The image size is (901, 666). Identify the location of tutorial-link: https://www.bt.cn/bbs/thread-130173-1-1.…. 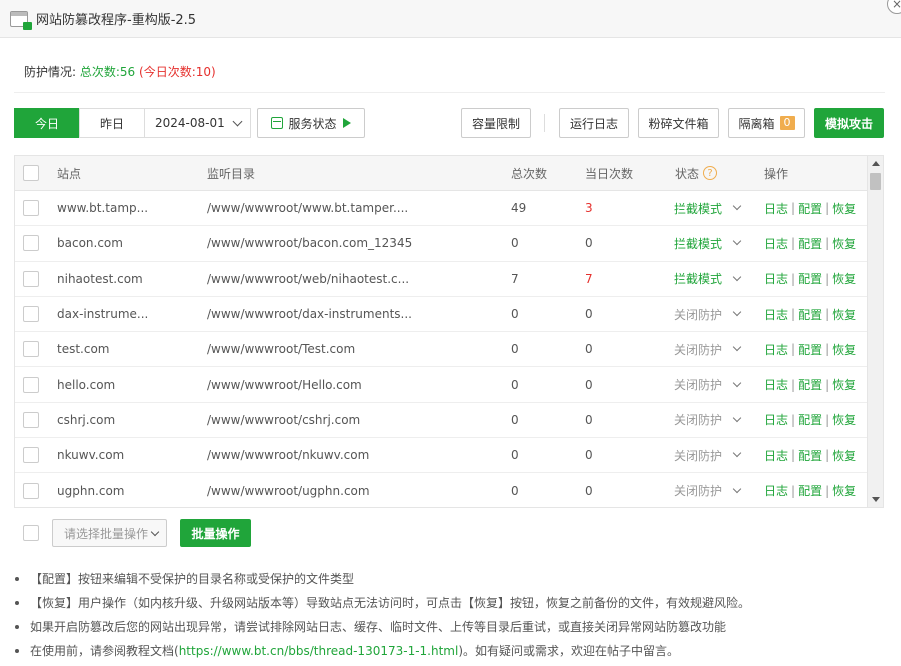
(319, 651).